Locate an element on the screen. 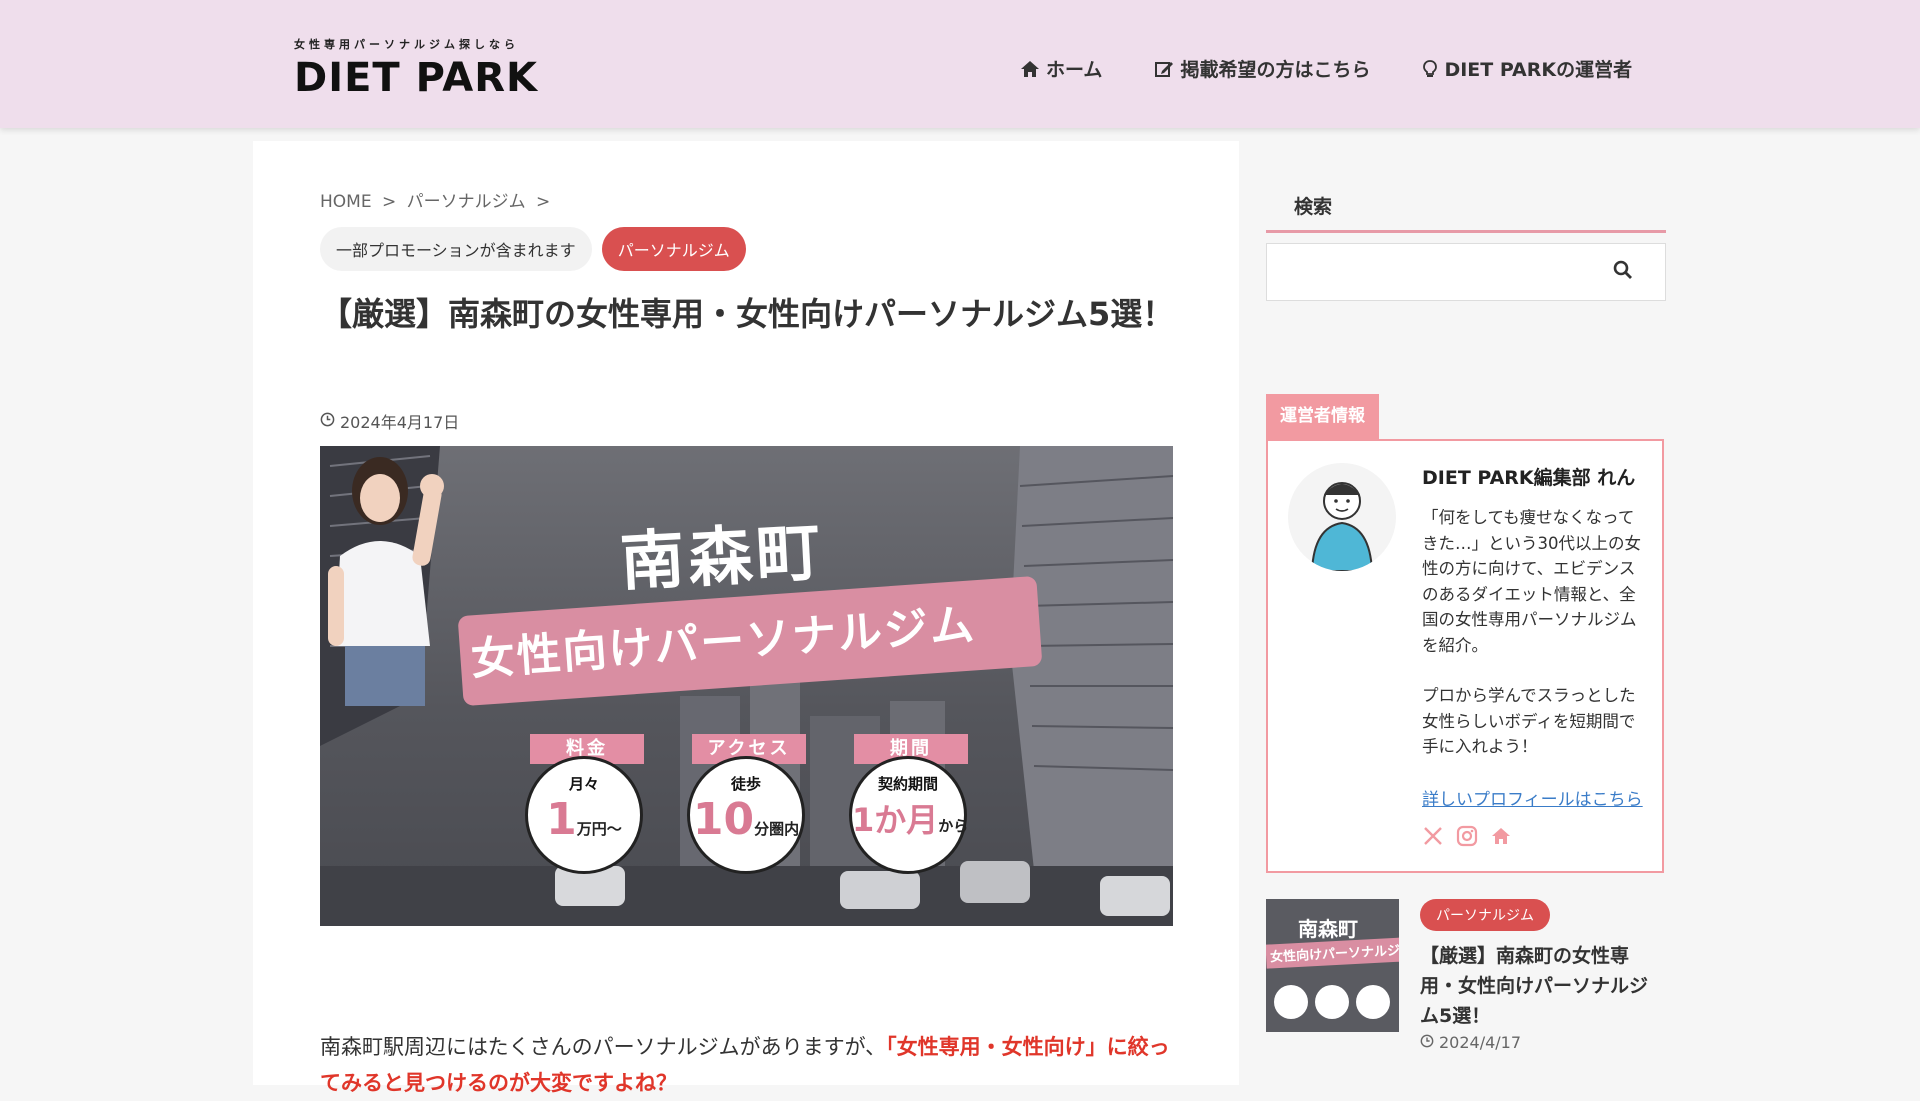 This screenshot has width=1920, height=1101. breadcrumb: HOME > パーソナルジム > is located at coordinates (437, 199).